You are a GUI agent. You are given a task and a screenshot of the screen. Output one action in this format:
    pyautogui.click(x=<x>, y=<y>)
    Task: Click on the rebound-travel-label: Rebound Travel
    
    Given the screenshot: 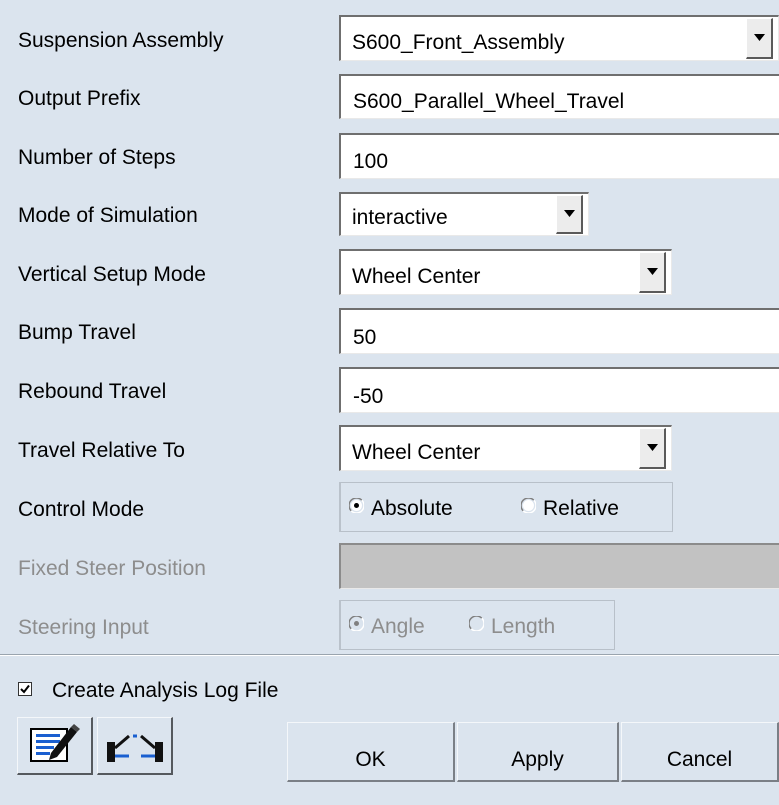 What is the action you would take?
    pyautogui.click(x=92, y=391)
    